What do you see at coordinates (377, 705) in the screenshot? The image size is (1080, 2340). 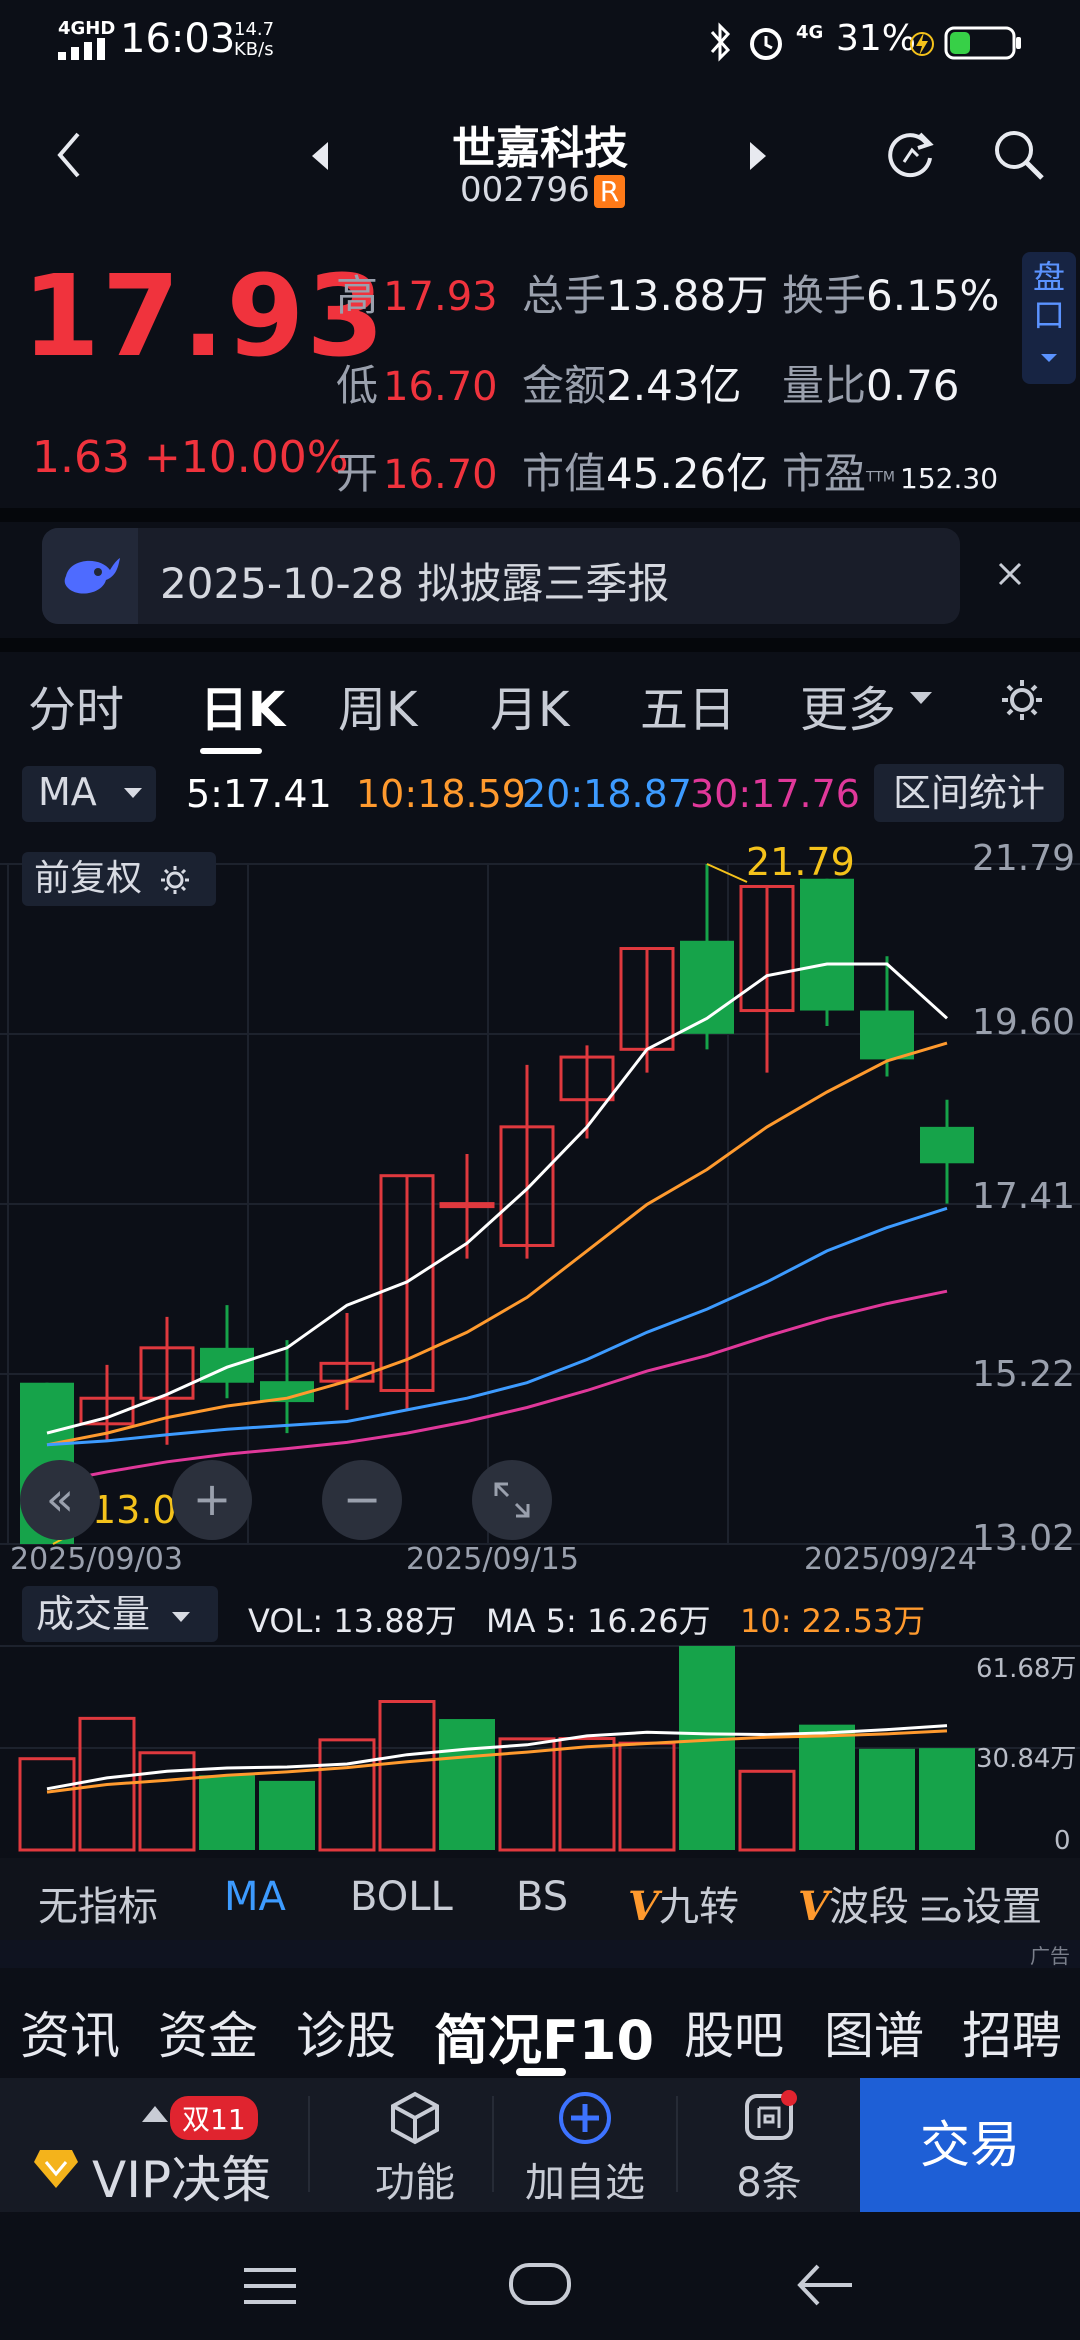 I see `tab-chart-2: 周K` at bounding box center [377, 705].